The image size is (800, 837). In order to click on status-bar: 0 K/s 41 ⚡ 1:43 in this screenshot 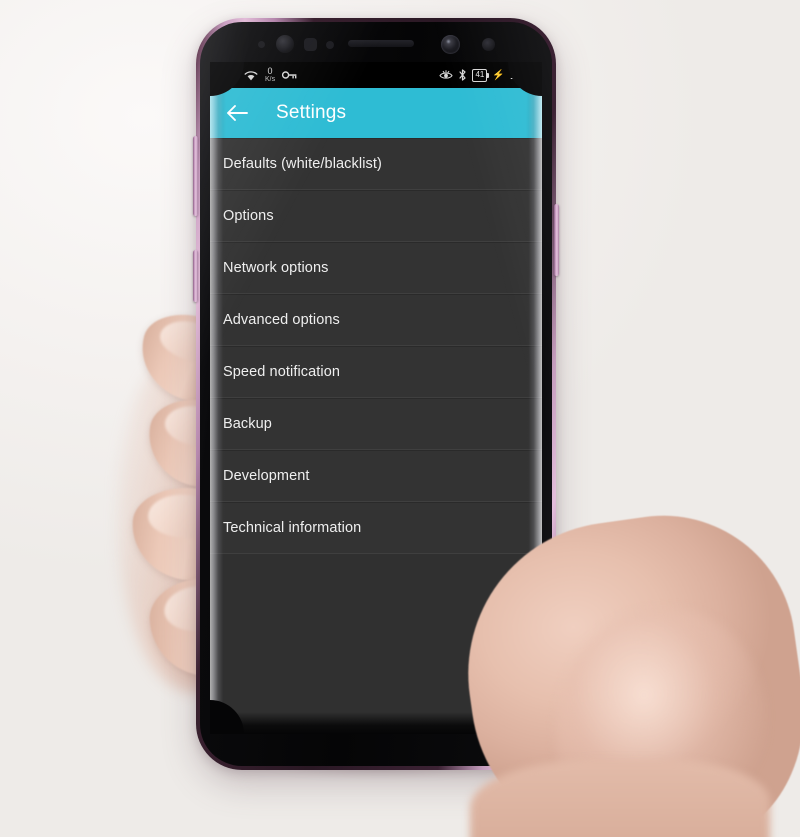, I will do `click(376, 75)`.